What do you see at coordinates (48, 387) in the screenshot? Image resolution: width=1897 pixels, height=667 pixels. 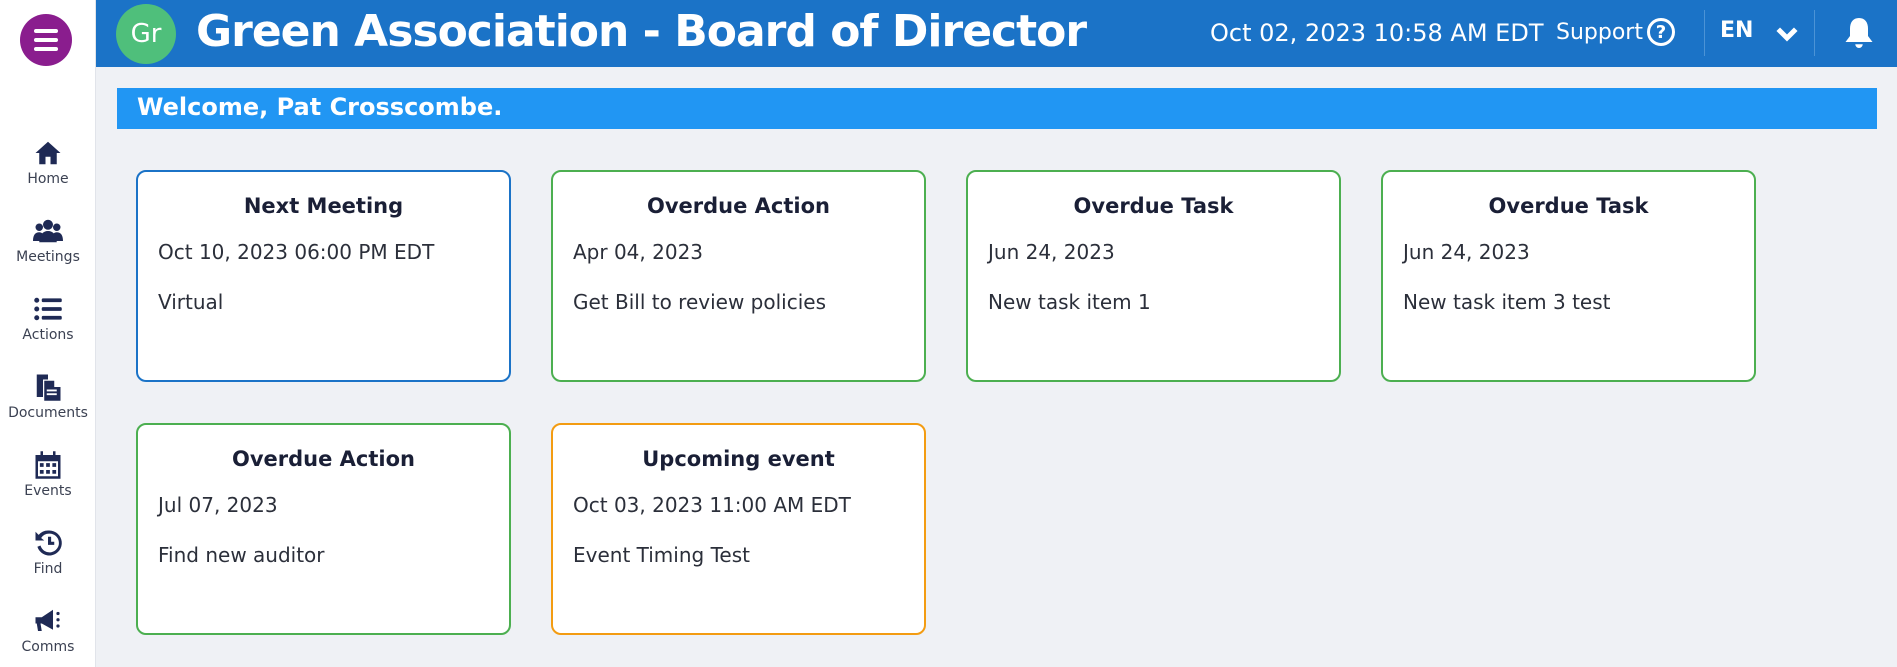 I see `documents-icon` at bounding box center [48, 387].